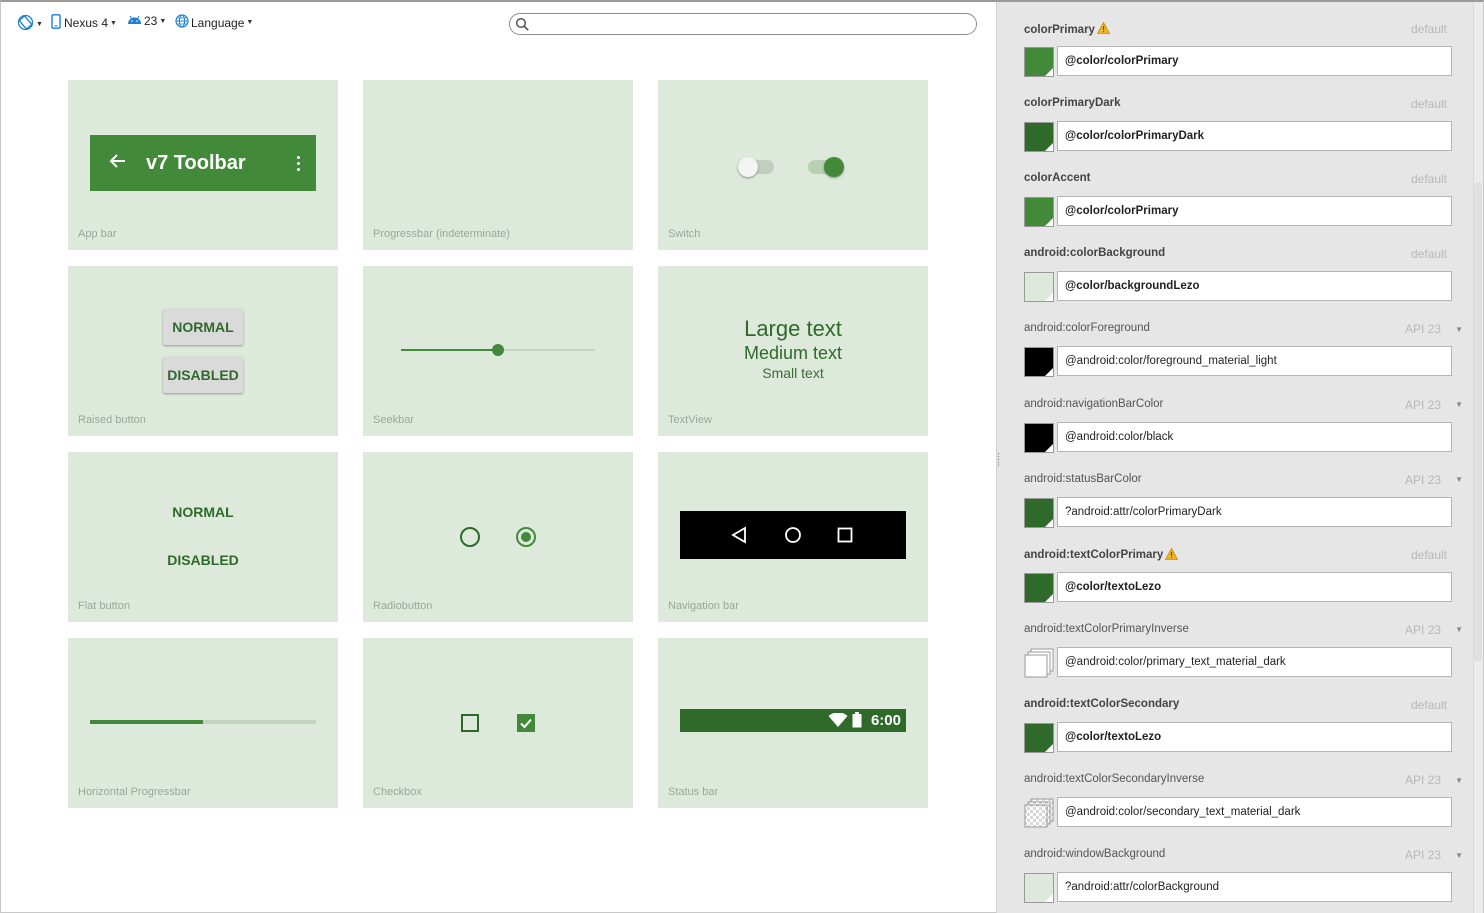  Describe the element at coordinates (1254, 286) in the screenshot. I see `attribute-value-field: @color/backgroundLezo` at that location.